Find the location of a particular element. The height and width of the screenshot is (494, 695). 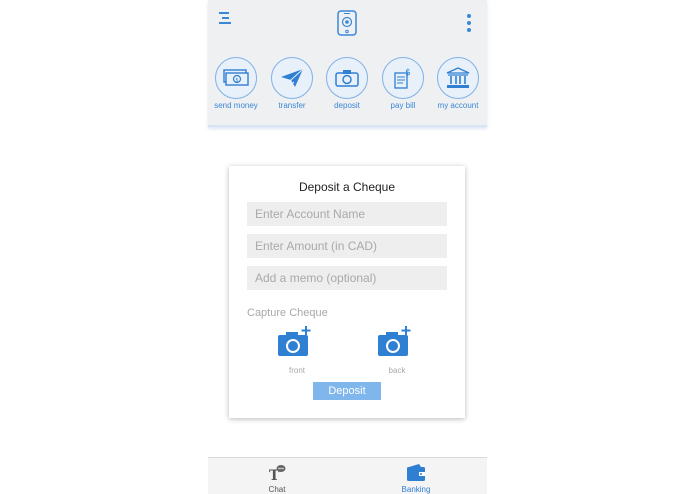

pay-bill-button: $ pay bill is located at coordinates (403, 83).